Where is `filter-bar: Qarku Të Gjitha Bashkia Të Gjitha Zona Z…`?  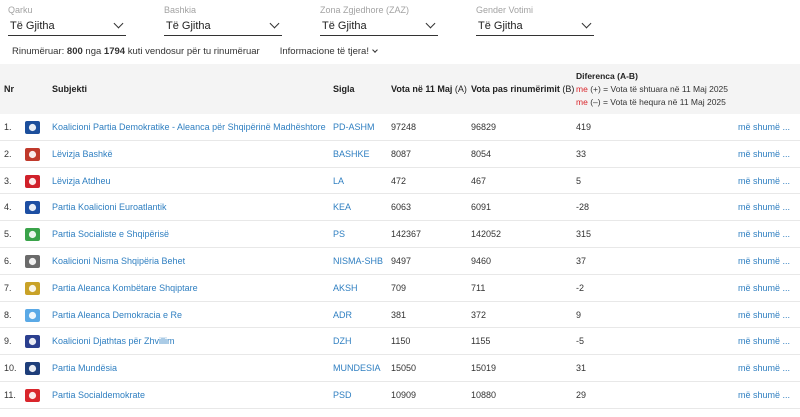 filter-bar: Qarku Të Gjitha Bashkia Të Gjitha Zona Z… is located at coordinates (320, 20).